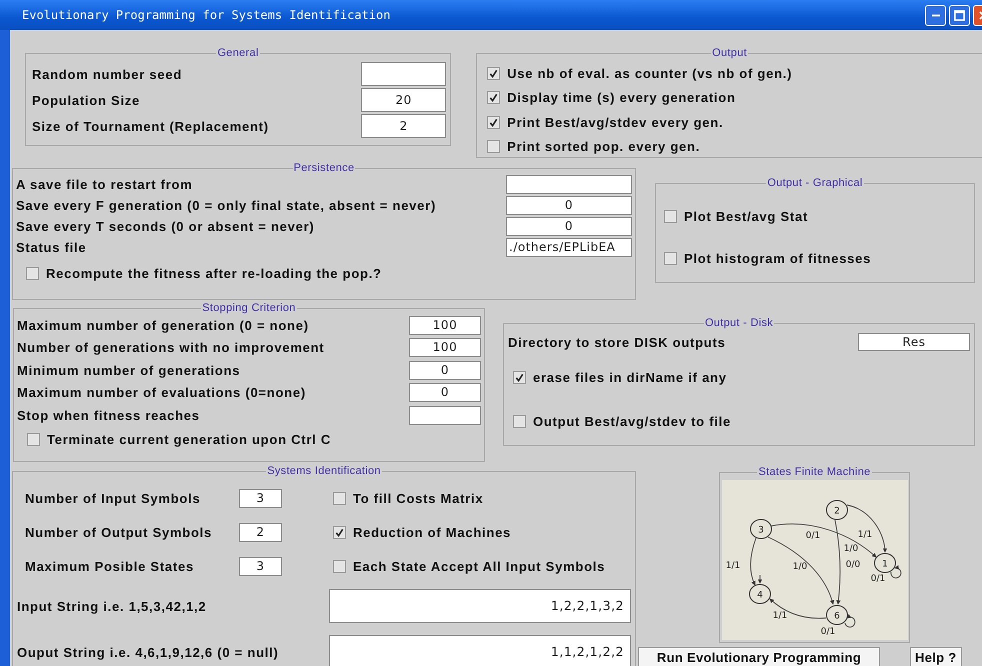 The image size is (982, 666). What do you see at coordinates (119, 532) in the screenshot?
I see `field-label: Number of Output Symbols` at bounding box center [119, 532].